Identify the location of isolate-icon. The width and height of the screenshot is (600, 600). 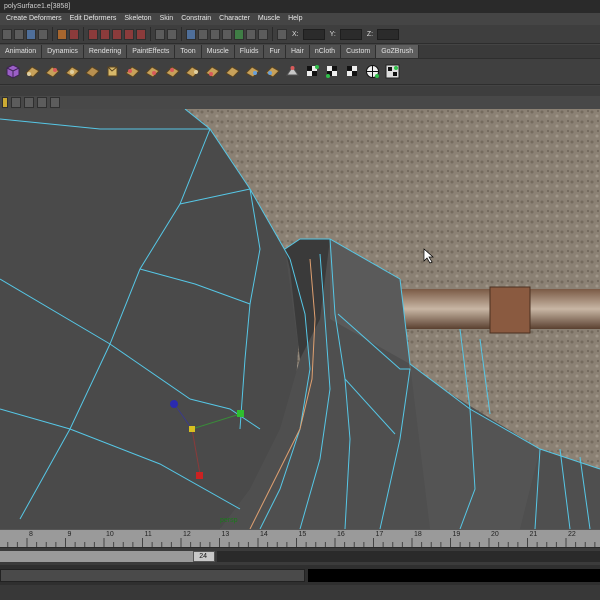
(55, 102).